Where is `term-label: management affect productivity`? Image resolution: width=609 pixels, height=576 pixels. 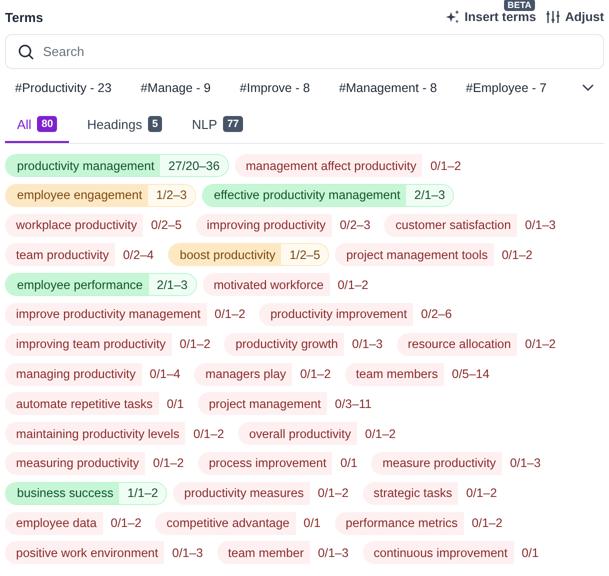 term-label: management affect productivity is located at coordinates (328, 165).